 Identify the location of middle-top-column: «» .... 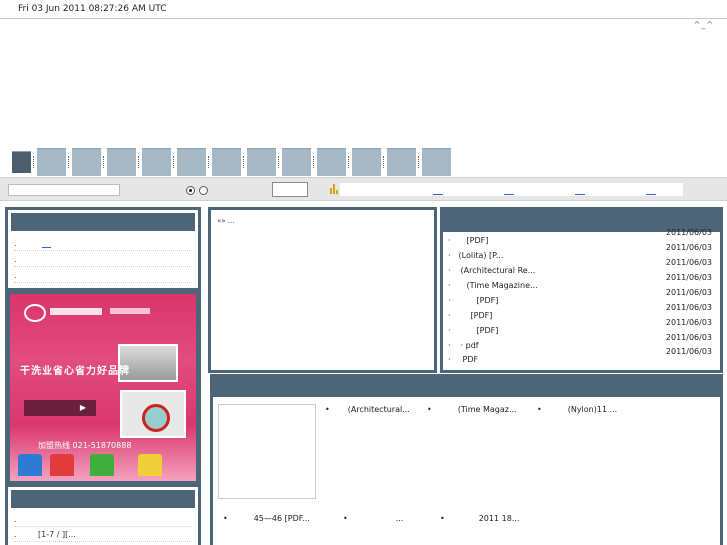
(322, 290).